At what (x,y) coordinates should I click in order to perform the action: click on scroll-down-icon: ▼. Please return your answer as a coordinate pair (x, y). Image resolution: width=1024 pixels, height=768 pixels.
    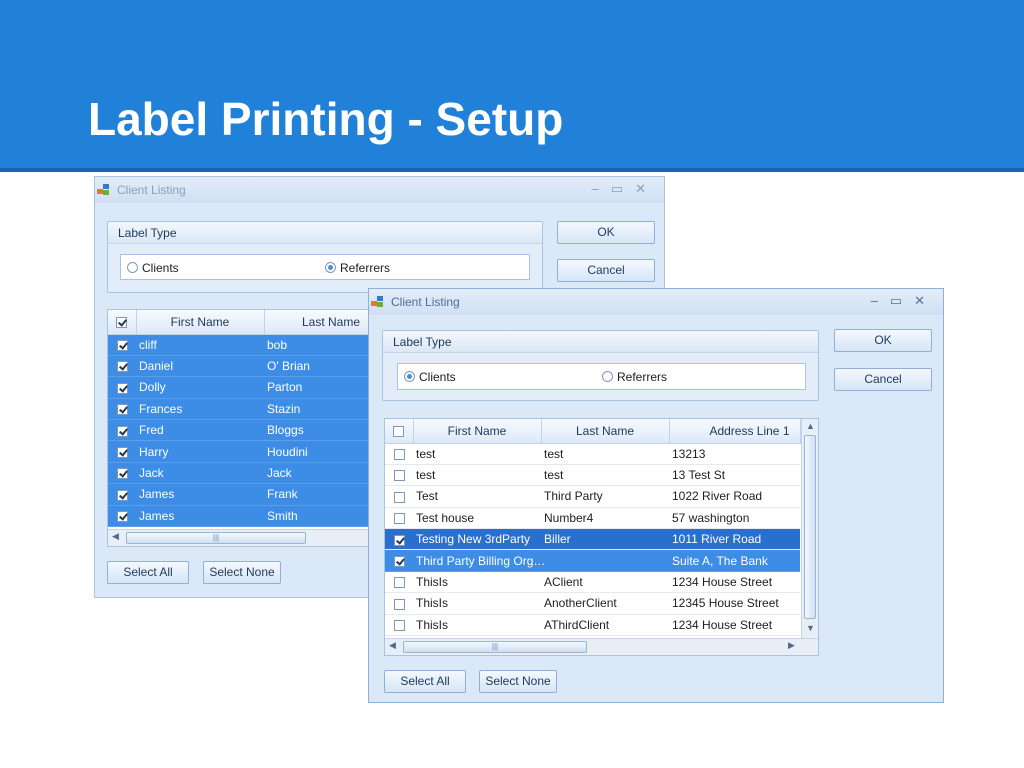
    Looking at the image, I should click on (810, 628).